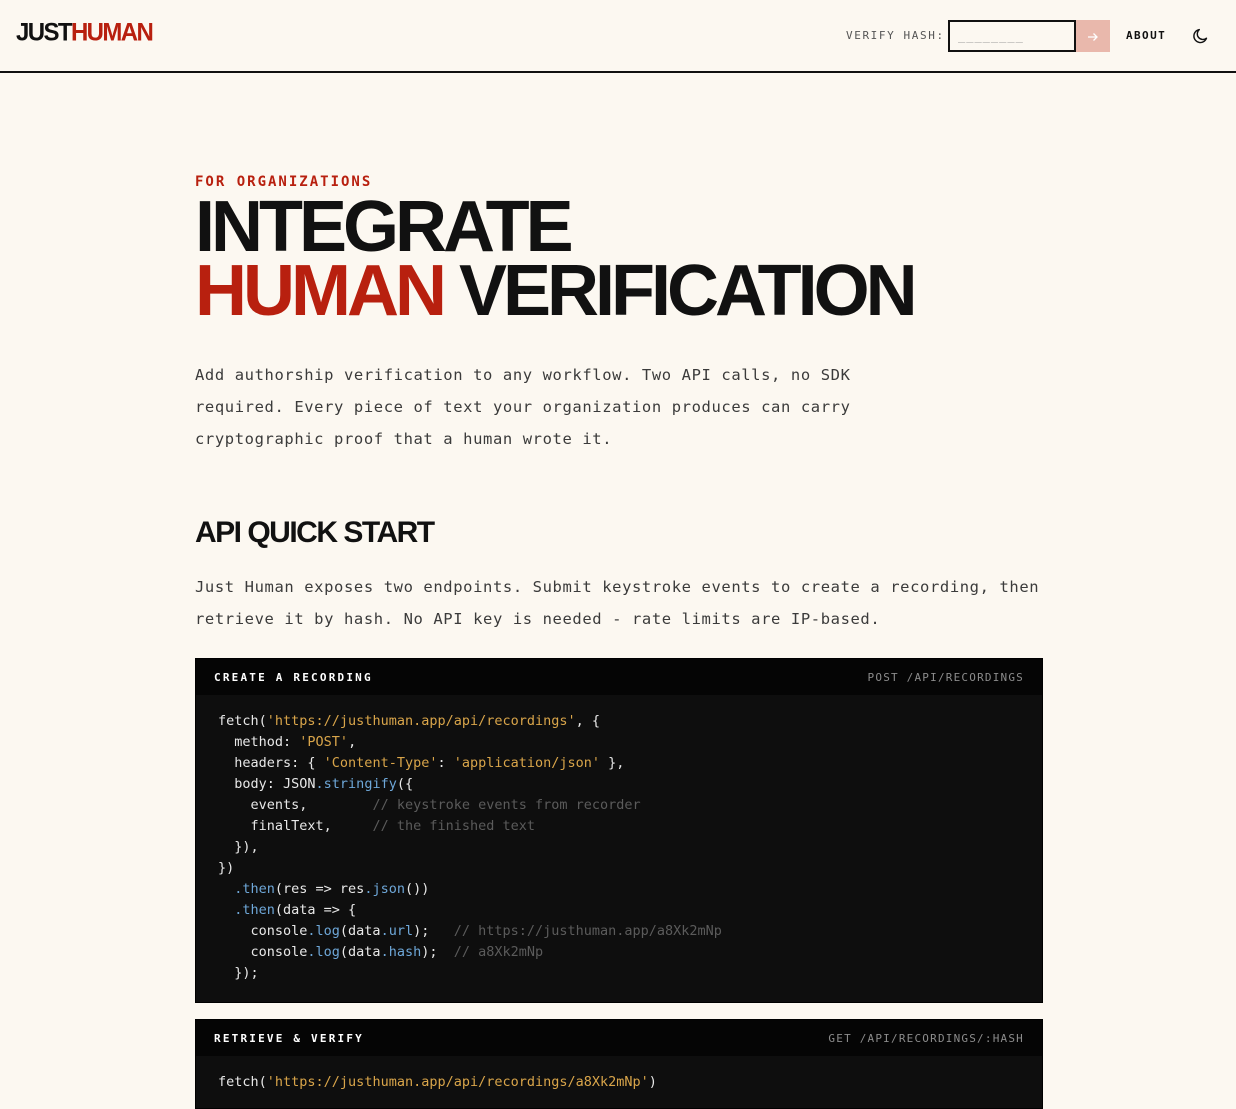  Describe the element at coordinates (315, 532) in the screenshot. I see `section-title: API QUICK START` at that location.